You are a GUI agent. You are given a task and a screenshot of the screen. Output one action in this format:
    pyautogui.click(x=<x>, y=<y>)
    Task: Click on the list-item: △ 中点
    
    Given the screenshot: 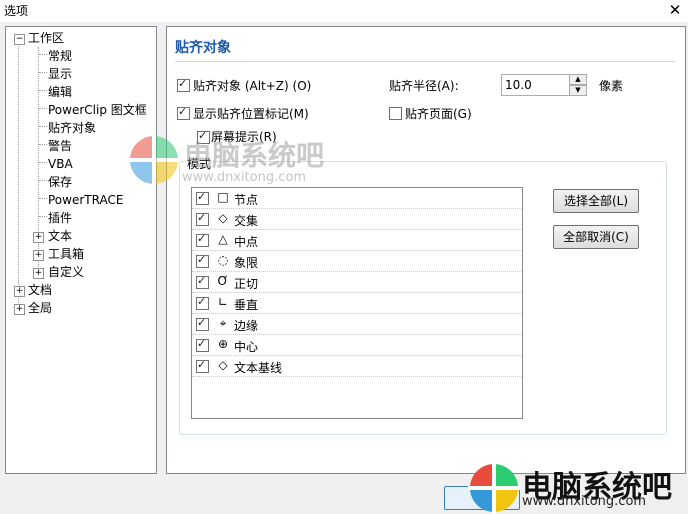 What is the action you would take?
    pyautogui.click(x=357, y=240)
    